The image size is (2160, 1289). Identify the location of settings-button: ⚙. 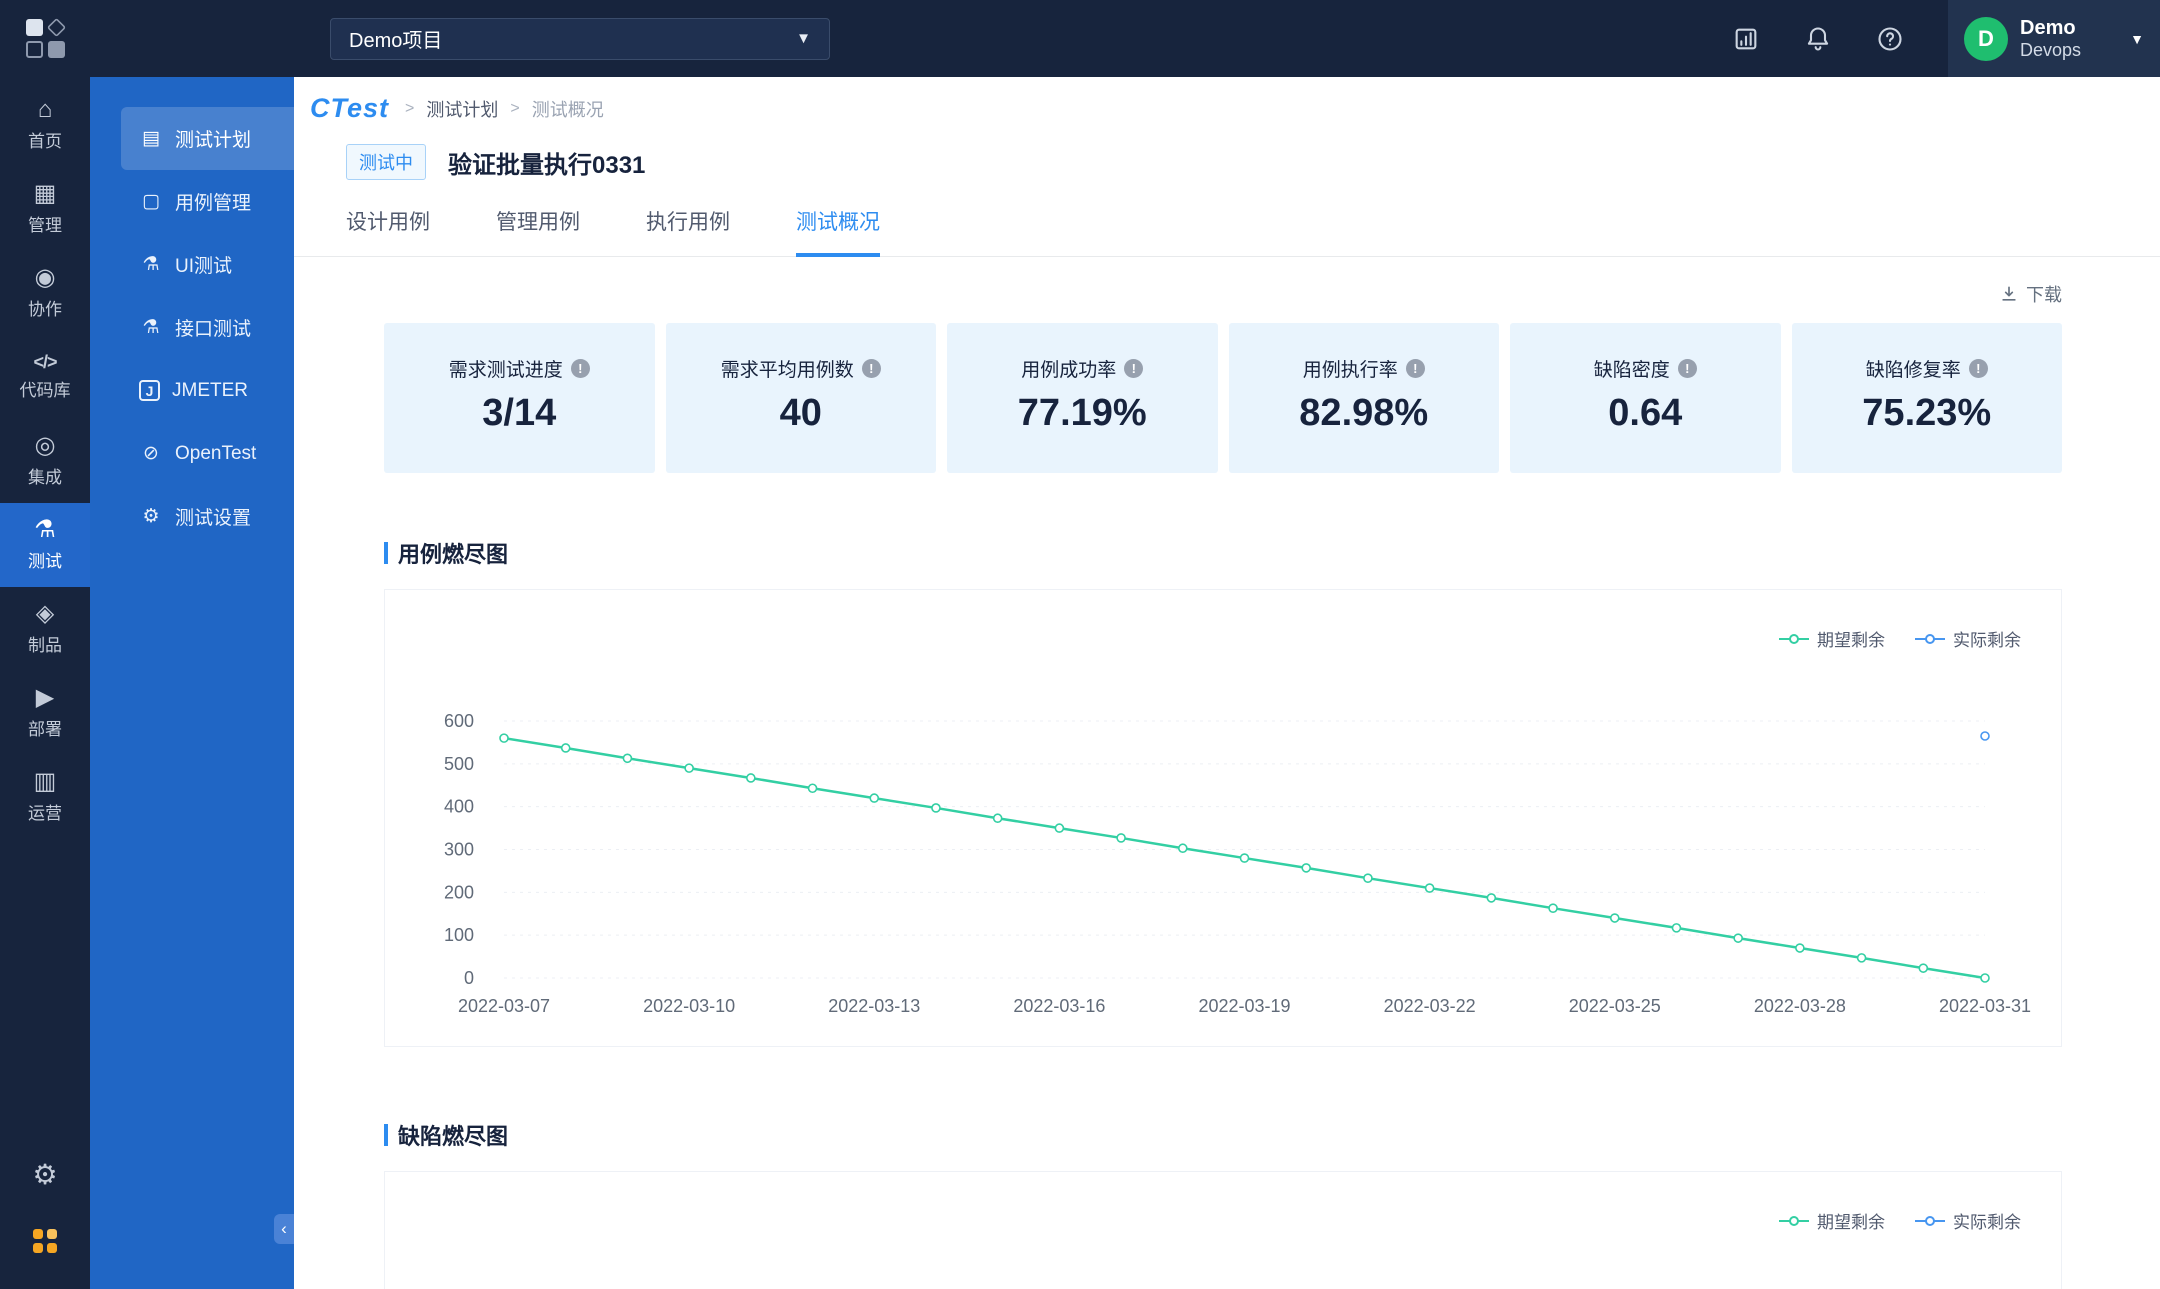
(44, 1175).